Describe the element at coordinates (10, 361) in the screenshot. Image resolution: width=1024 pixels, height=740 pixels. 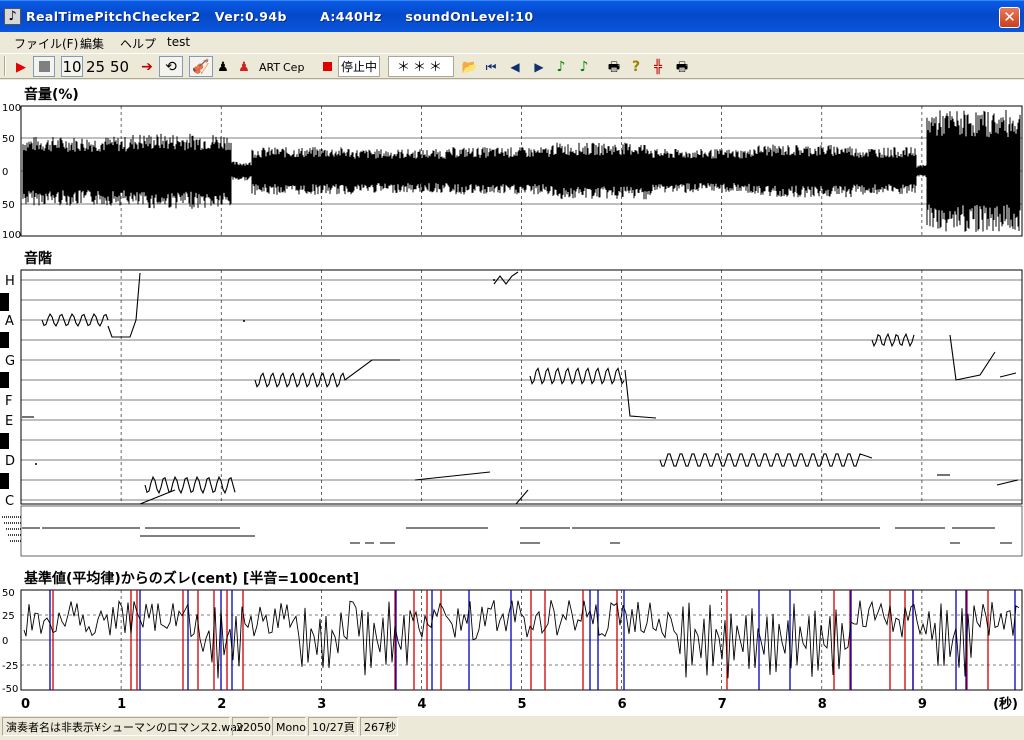
I see `note-label-g: G` at that location.